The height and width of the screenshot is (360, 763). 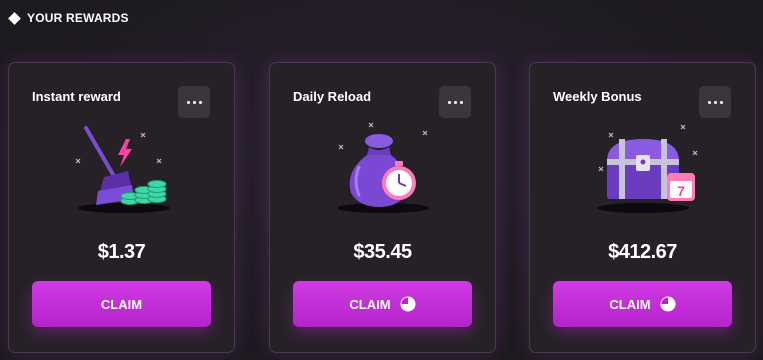 What do you see at coordinates (332, 96) in the screenshot?
I see `card-title: Daily Reload` at bounding box center [332, 96].